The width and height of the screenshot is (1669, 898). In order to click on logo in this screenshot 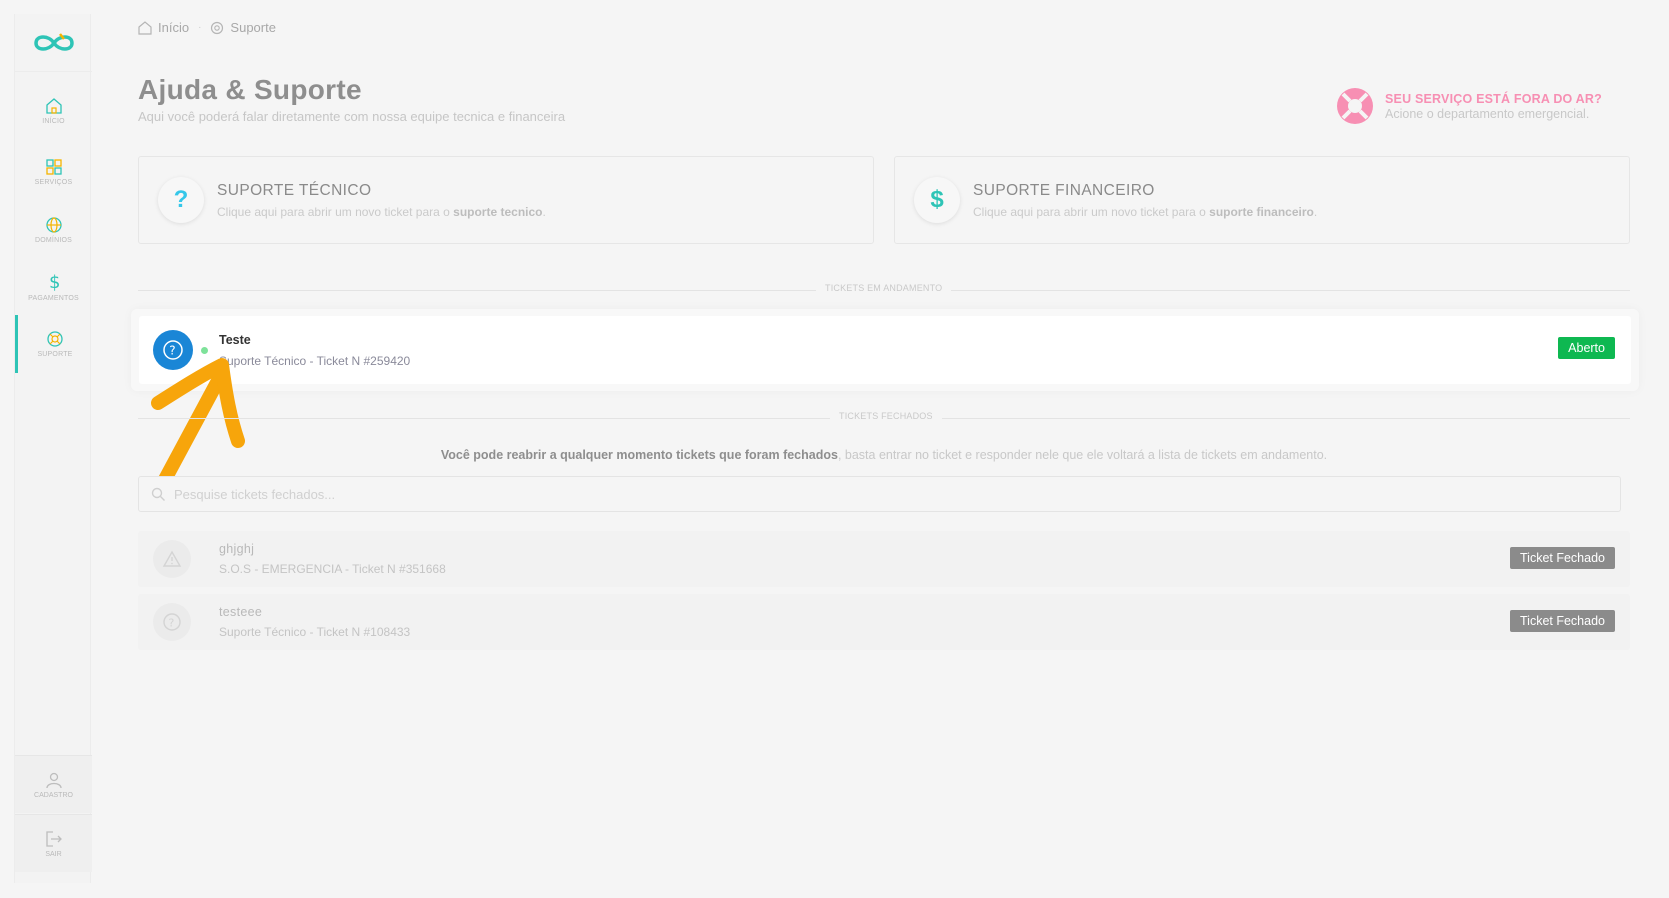, I will do `click(53, 43)`.